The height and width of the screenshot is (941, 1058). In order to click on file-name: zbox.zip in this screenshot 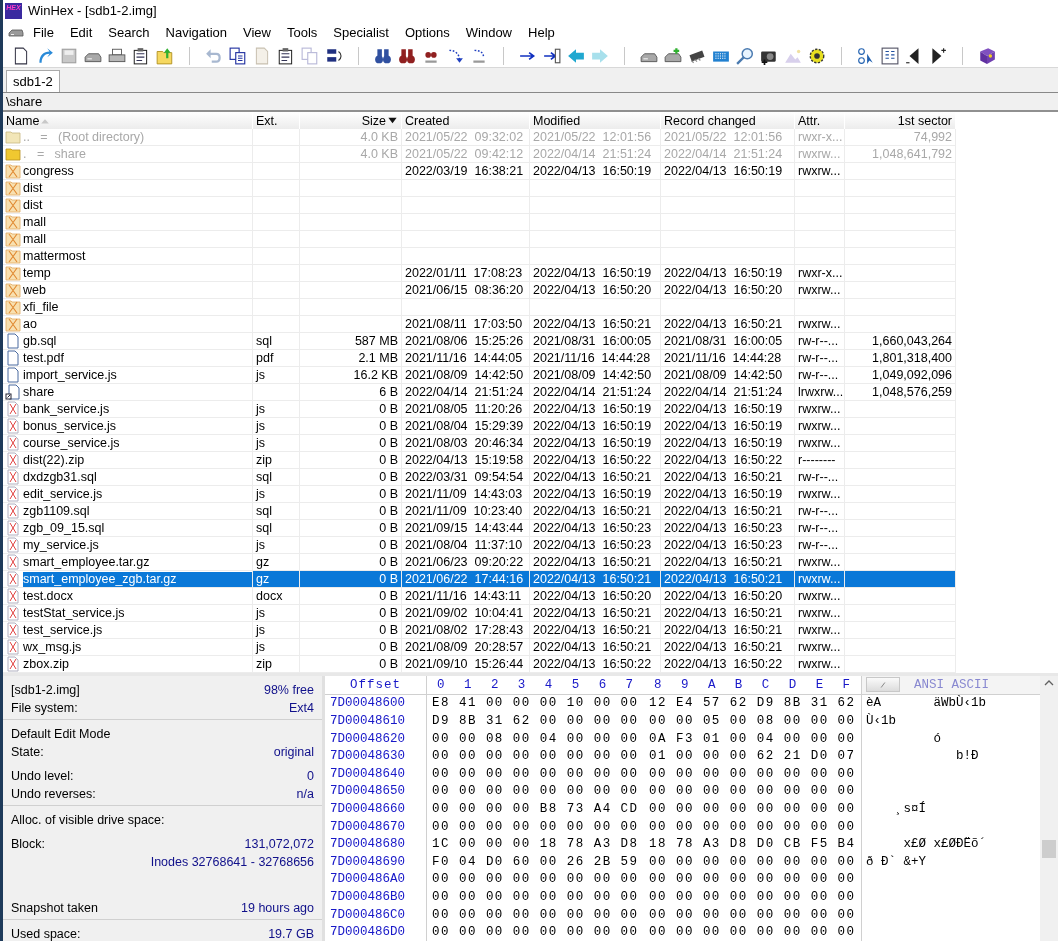, I will do `click(46, 664)`.